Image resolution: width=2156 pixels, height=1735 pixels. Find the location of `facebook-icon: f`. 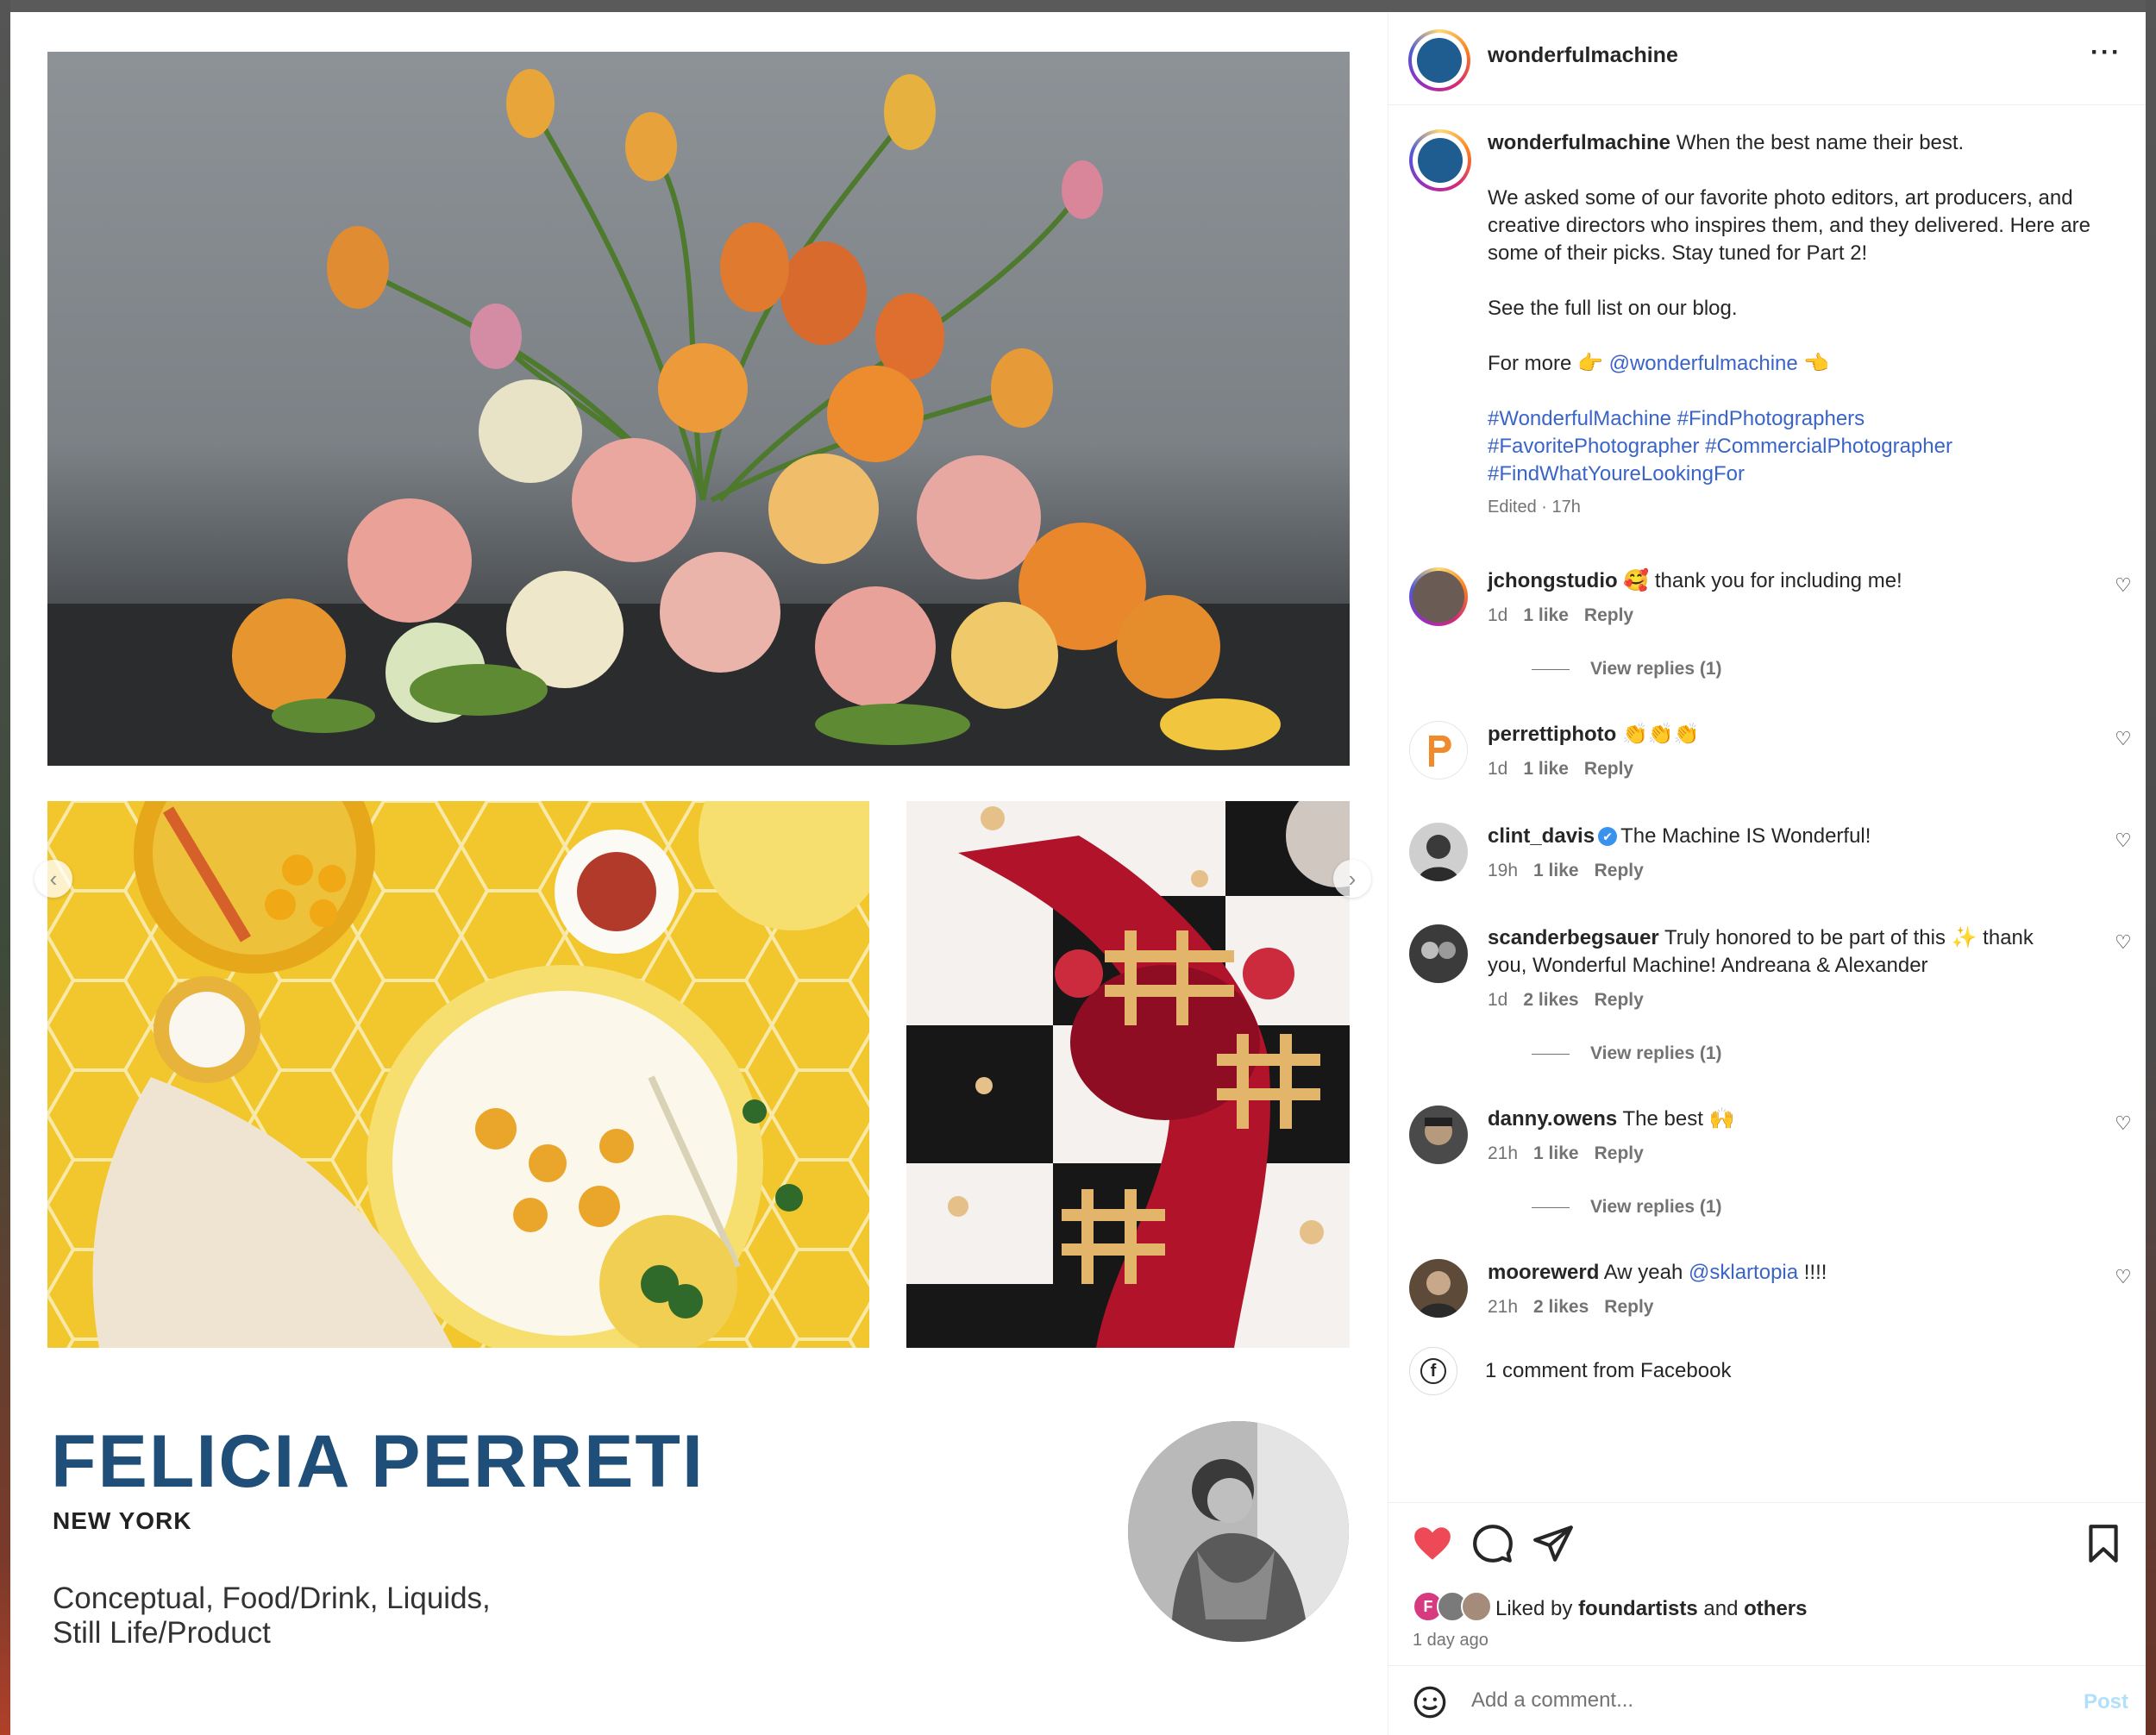

facebook-icon: f is located at coordinates (1433, 1371).